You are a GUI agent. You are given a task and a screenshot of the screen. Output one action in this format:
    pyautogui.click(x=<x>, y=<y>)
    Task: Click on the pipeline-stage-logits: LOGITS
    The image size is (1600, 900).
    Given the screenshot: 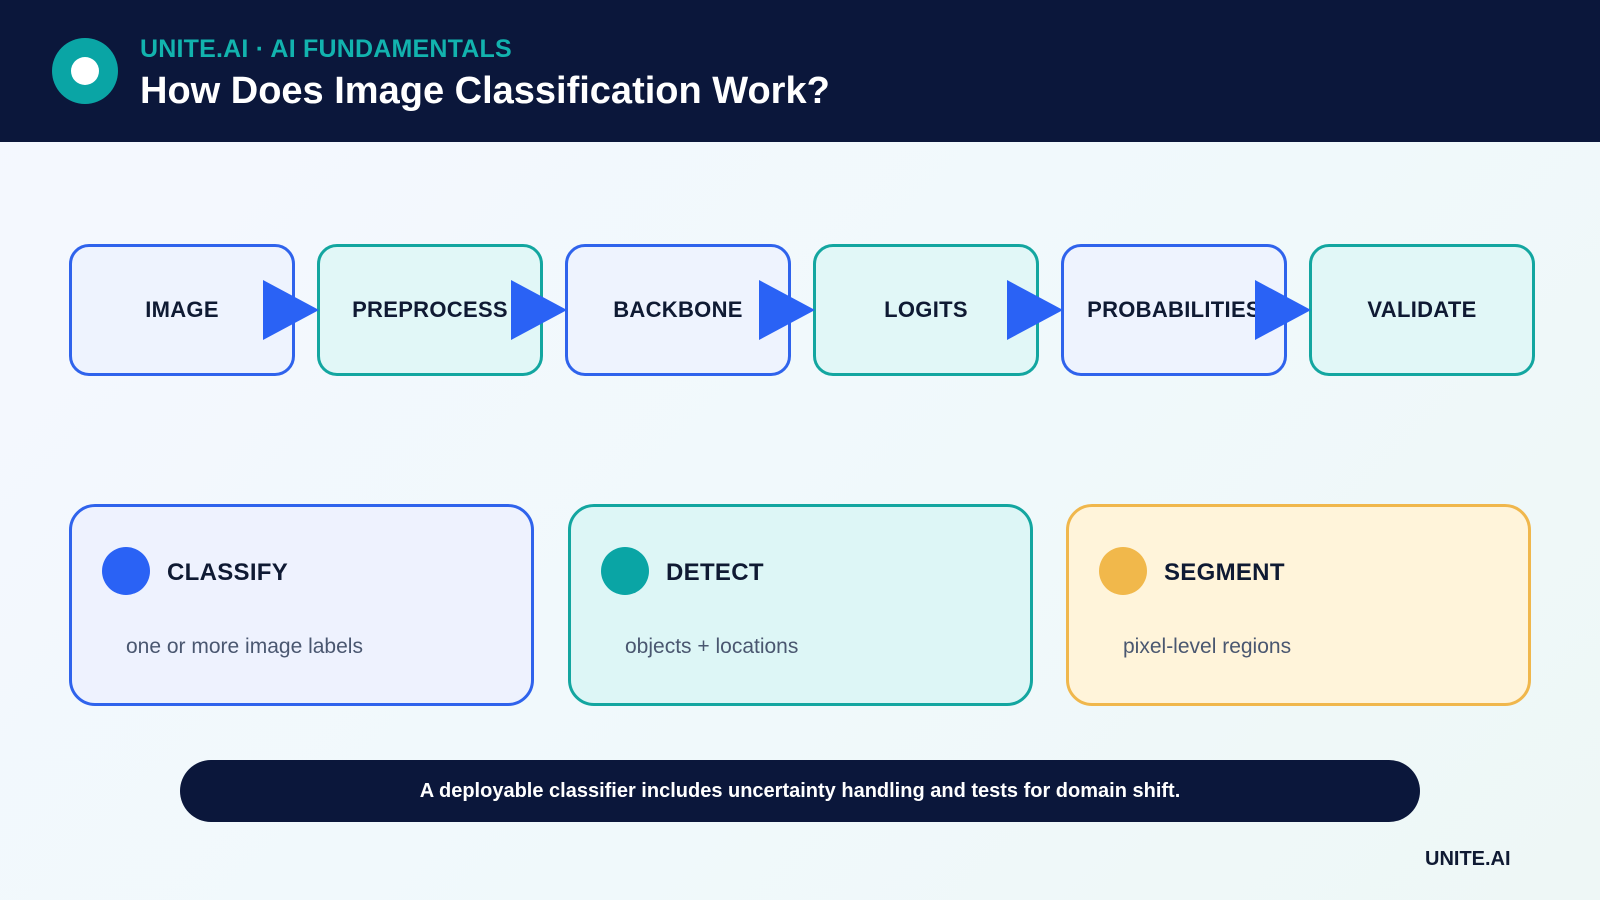 What is the action you would take?
    pyautogui.click(x=926, y=310)
    